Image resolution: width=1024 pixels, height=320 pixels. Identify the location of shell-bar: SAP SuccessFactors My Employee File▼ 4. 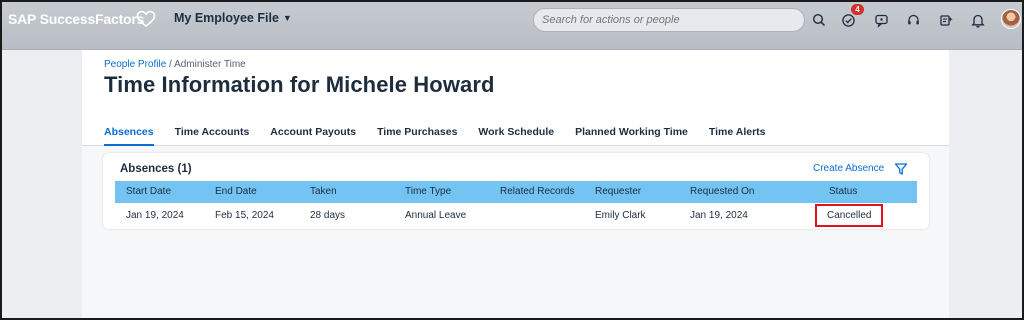
(512, 26).